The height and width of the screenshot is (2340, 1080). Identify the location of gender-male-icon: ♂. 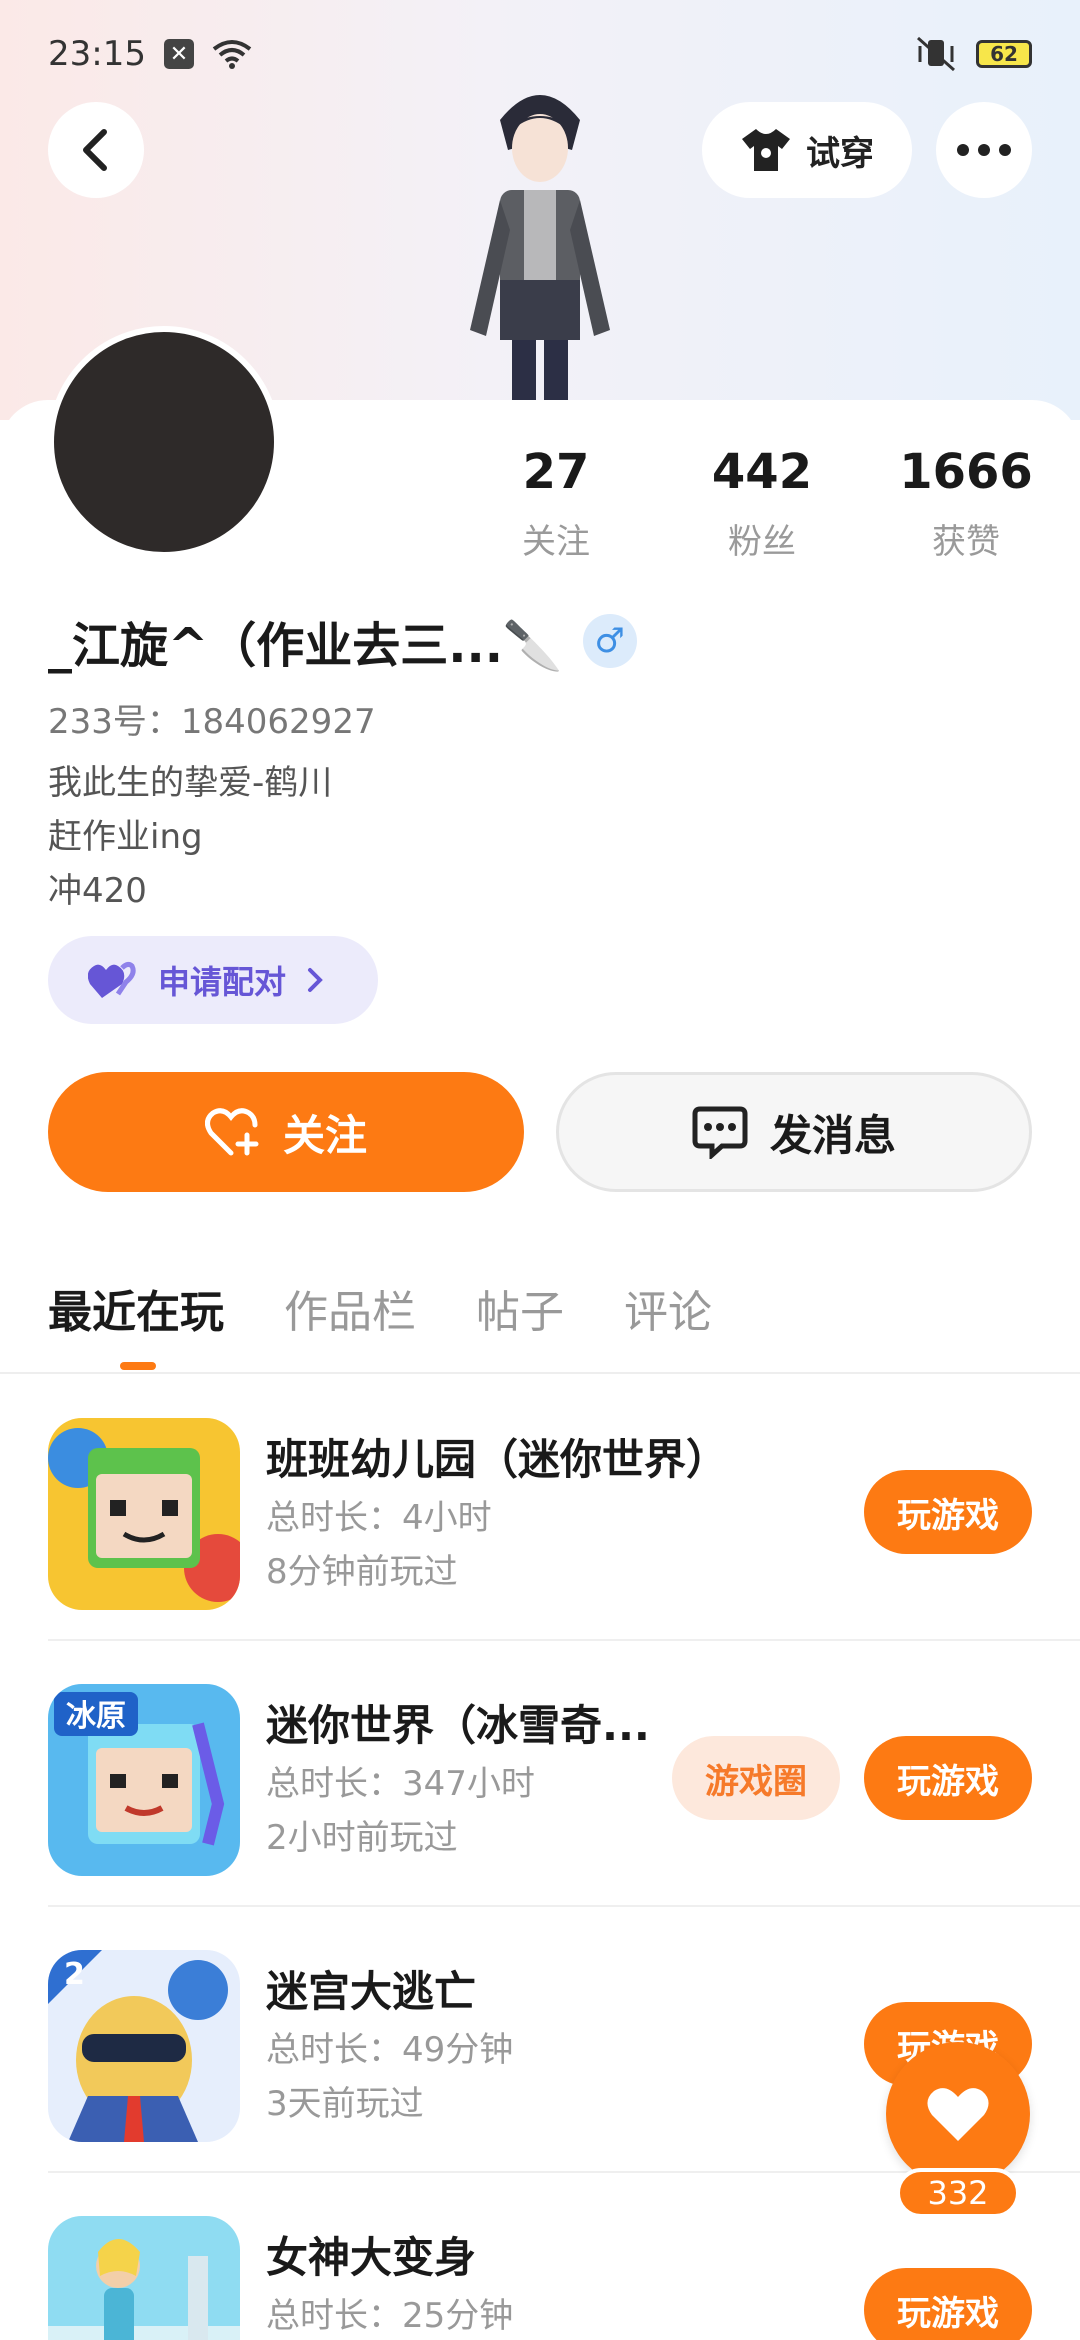
(609, 641).